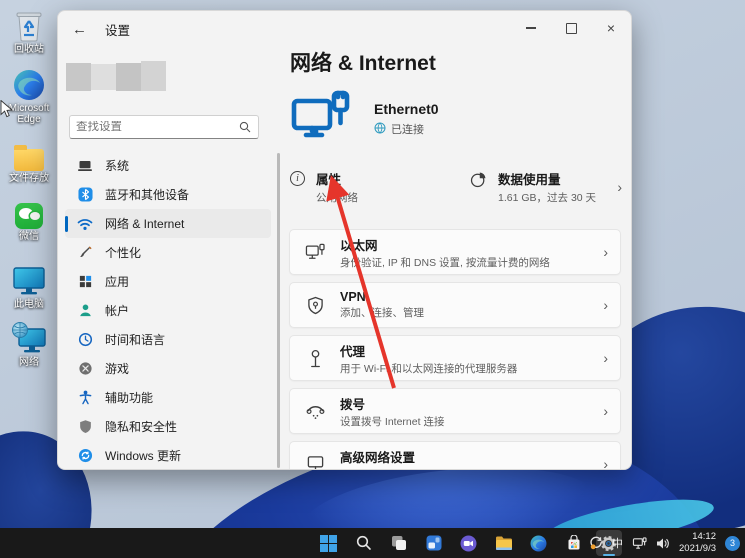 Image resolution: width=745 pixels, height=558 pixels. What do you see at coordinates (168, 339) in the screenshot?
I see `sidebar-item-time-language: 时间和语言` at bounding box center [168, 339].